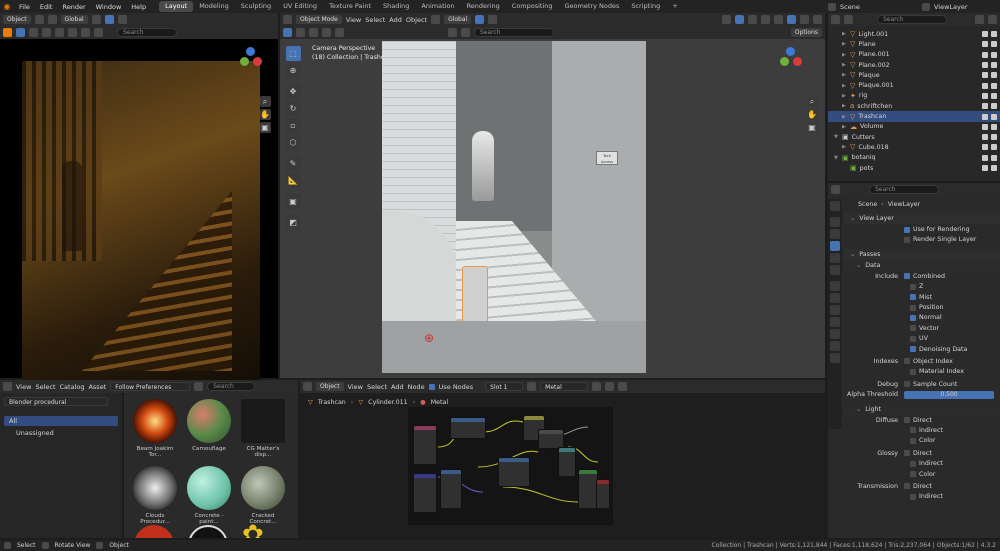  Describe the element at coordinates (835, 206) in the screenshot. I see `tool-tab-icon` at that location.